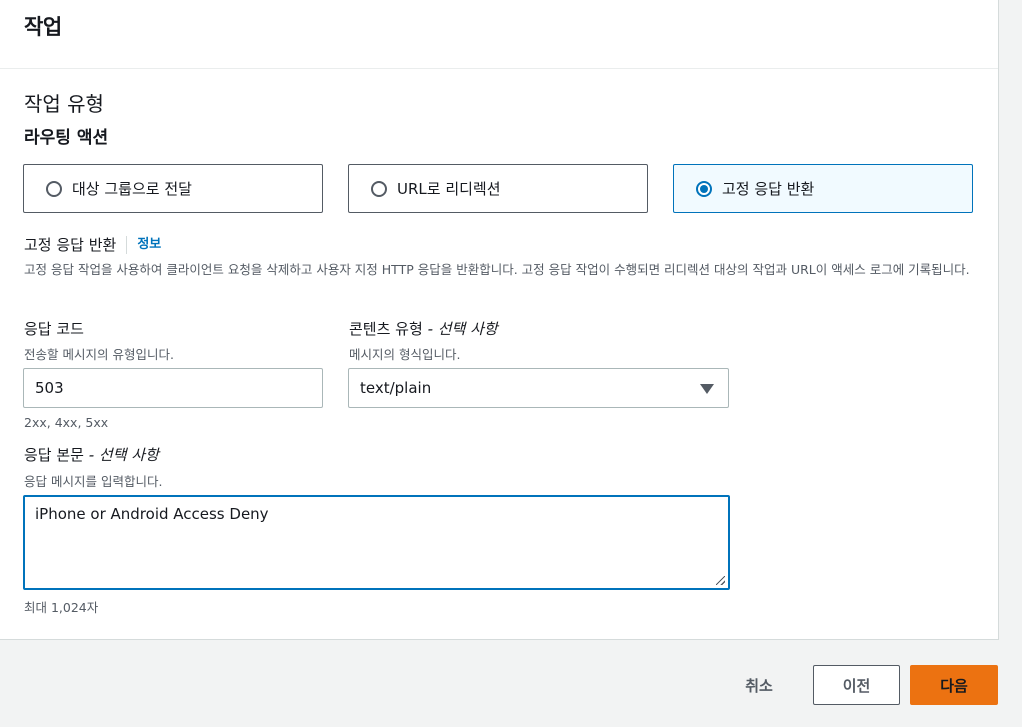 The height and width of the screenshot is (727, 1022). What do you see at coordinates (70, 245) in the screenshot?
I see `fixed-response-label: 고정 응답 반환` at bounding box center [70, 245].